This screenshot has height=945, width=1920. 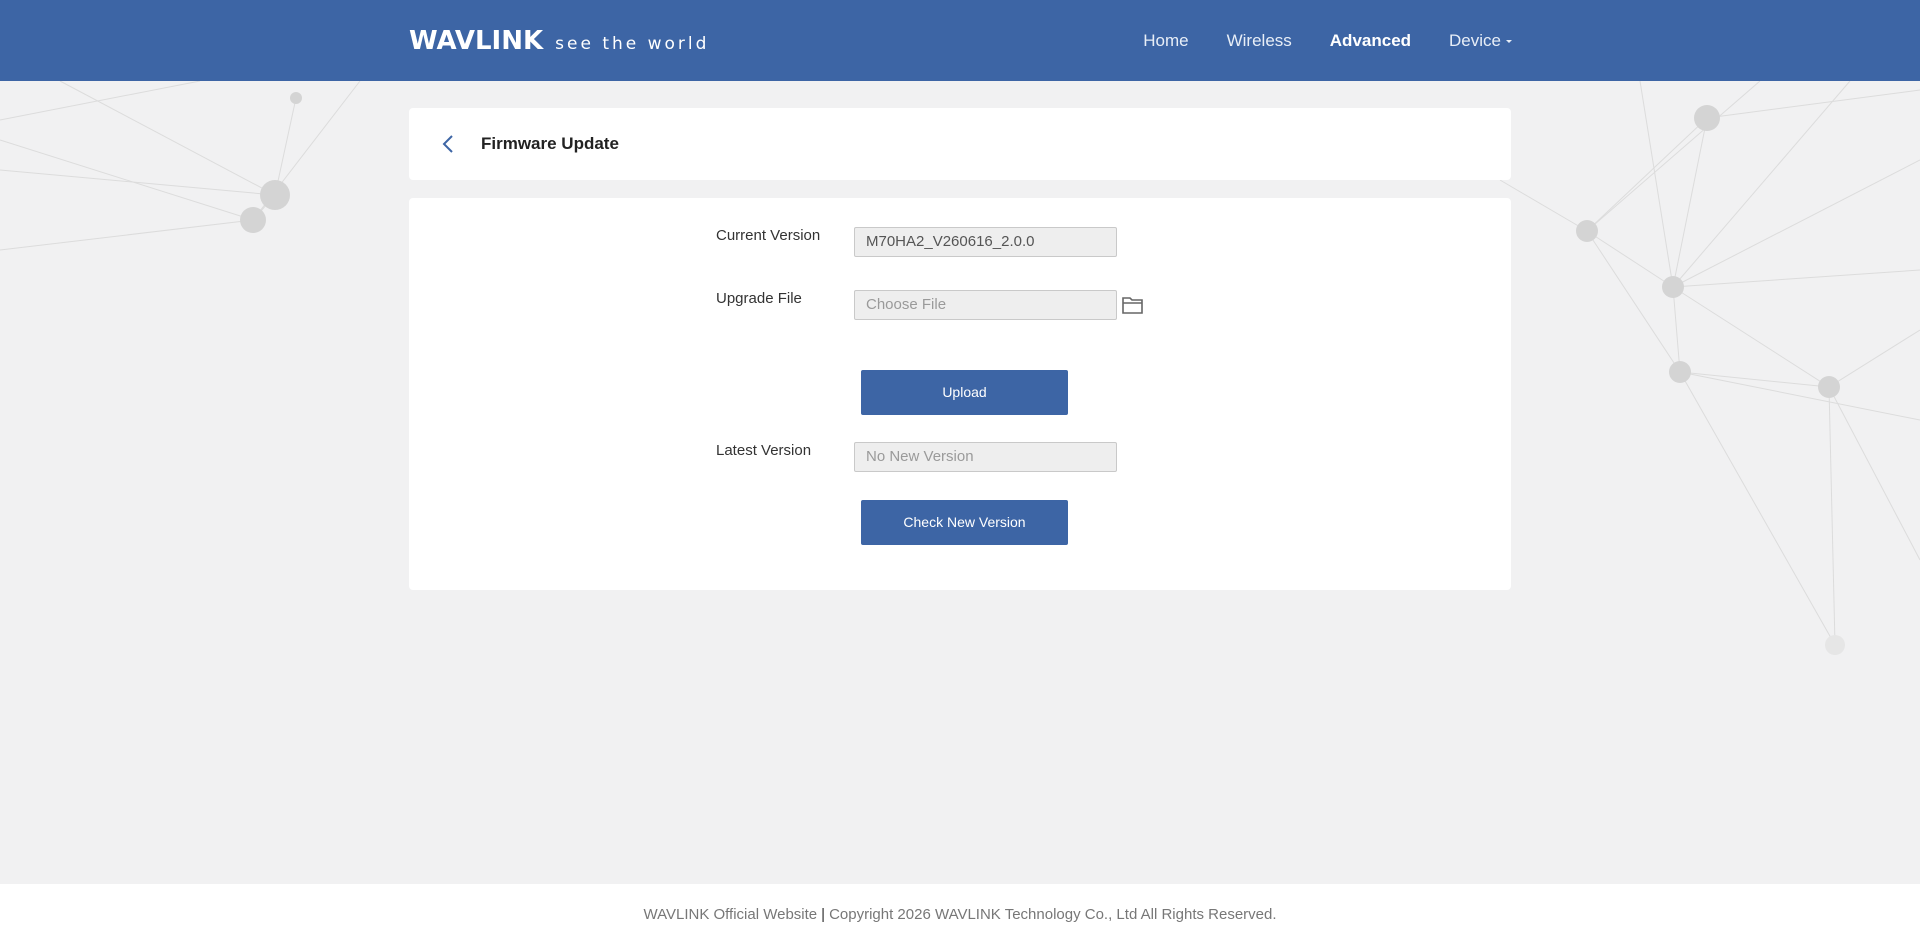 I want to click on caret-down-icon, so click(x=1509, y=41).